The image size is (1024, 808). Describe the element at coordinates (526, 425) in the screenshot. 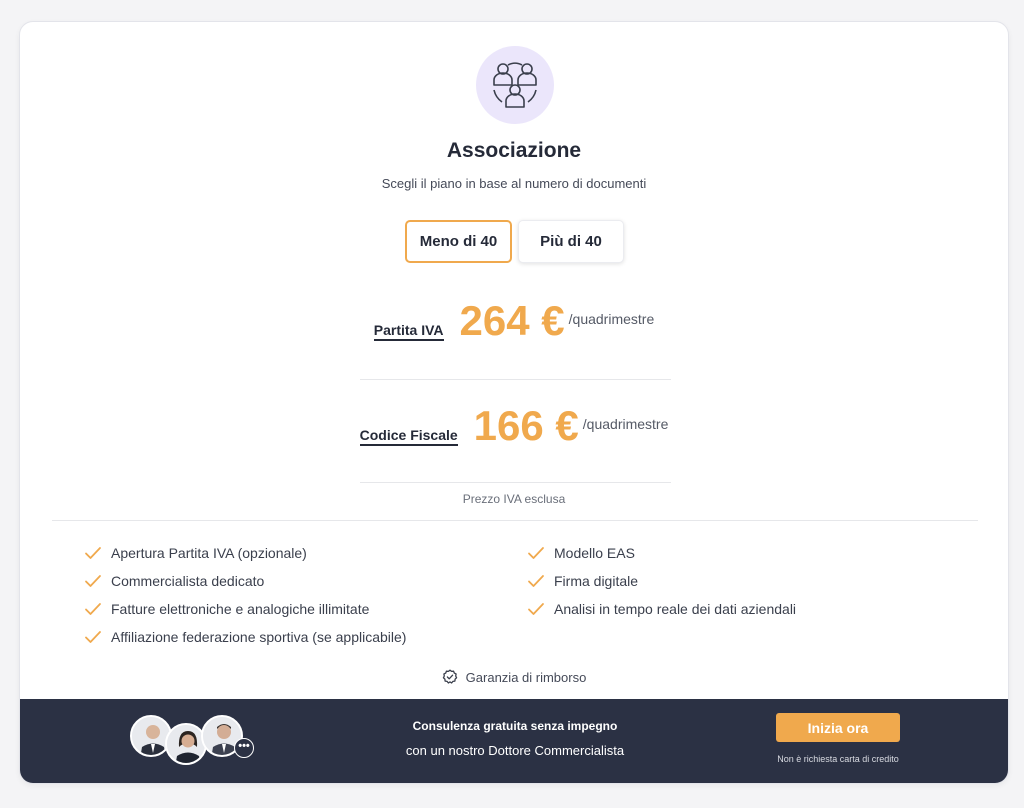

I see `price-amount-codice-fiscale: 166 €` at that location.